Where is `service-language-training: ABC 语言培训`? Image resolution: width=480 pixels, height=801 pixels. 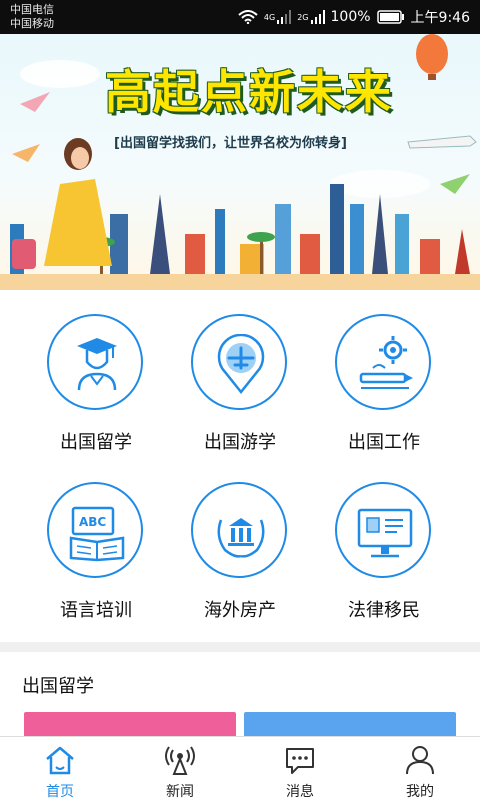
service-language-training: ABC 语言培训 is located at coordinates (96, 543).